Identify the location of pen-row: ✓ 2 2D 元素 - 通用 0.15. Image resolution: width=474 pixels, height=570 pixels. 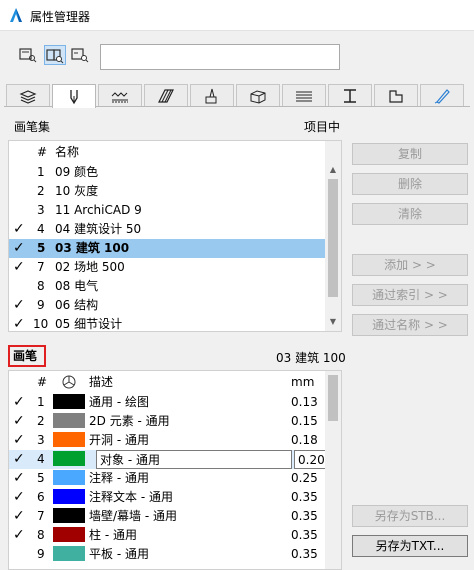
(168, 421).